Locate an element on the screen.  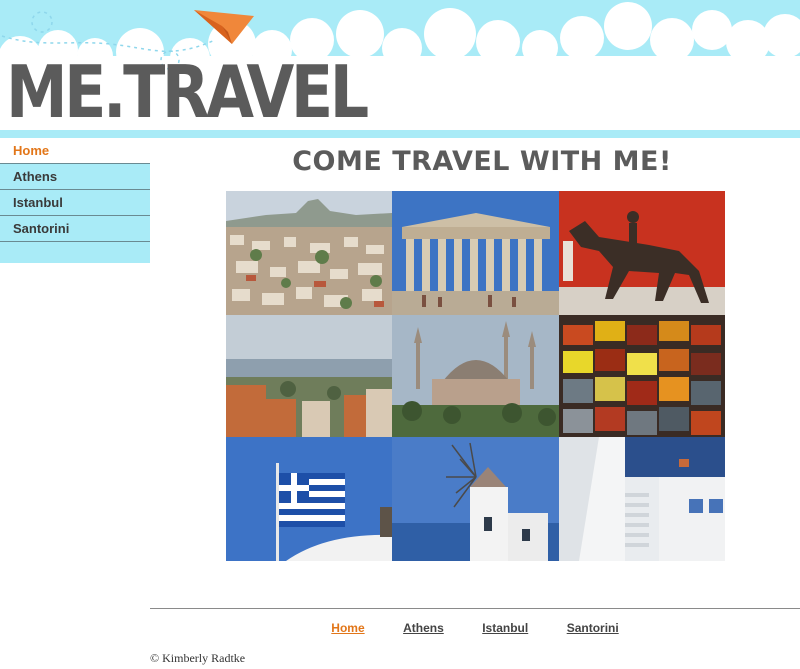
sidebar-item-athens: Athens is located at coordinates (75, 177).